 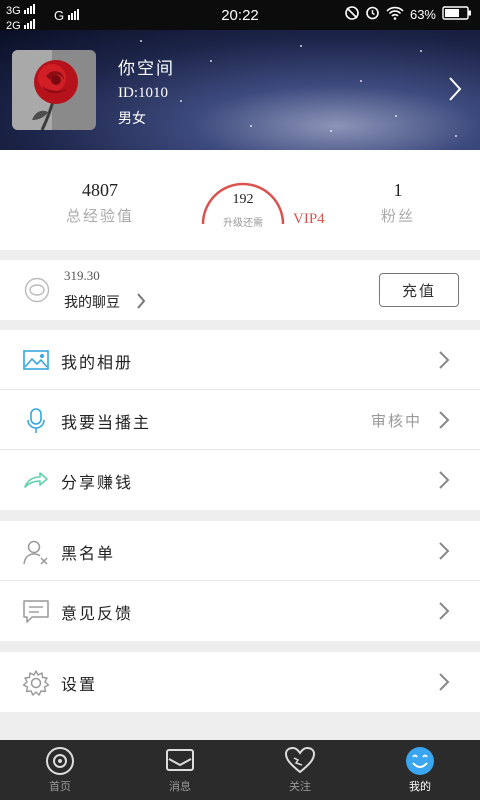 I want to click on avatar, so click(x=54, y=90).